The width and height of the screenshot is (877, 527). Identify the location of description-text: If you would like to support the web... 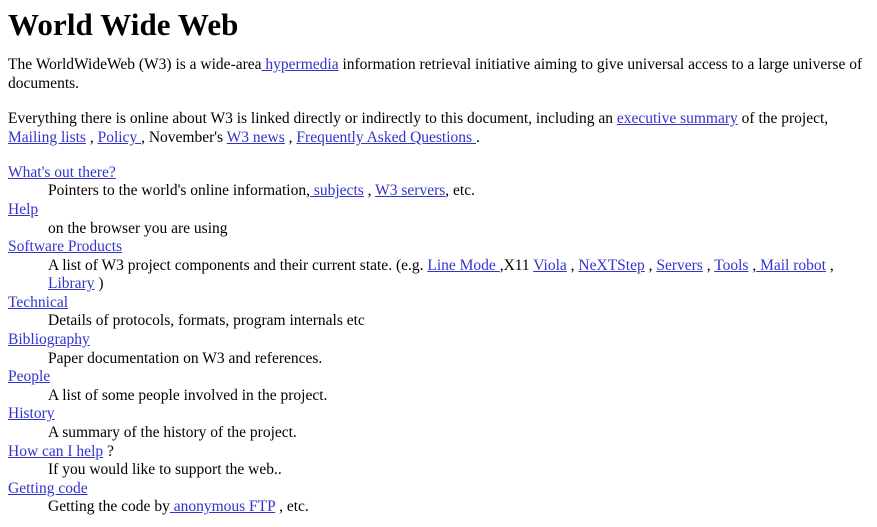
(165, 470).